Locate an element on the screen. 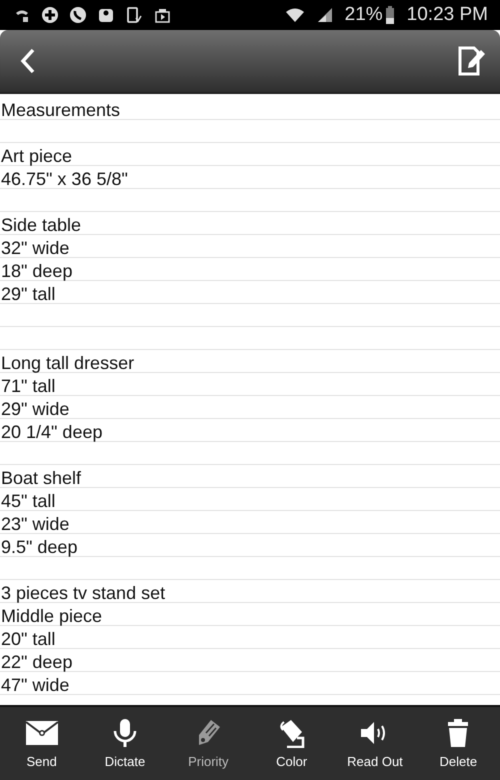 The width and height of the screenshot is (500, 780). battery-percent: 21% is located at coordinates (363, 15).